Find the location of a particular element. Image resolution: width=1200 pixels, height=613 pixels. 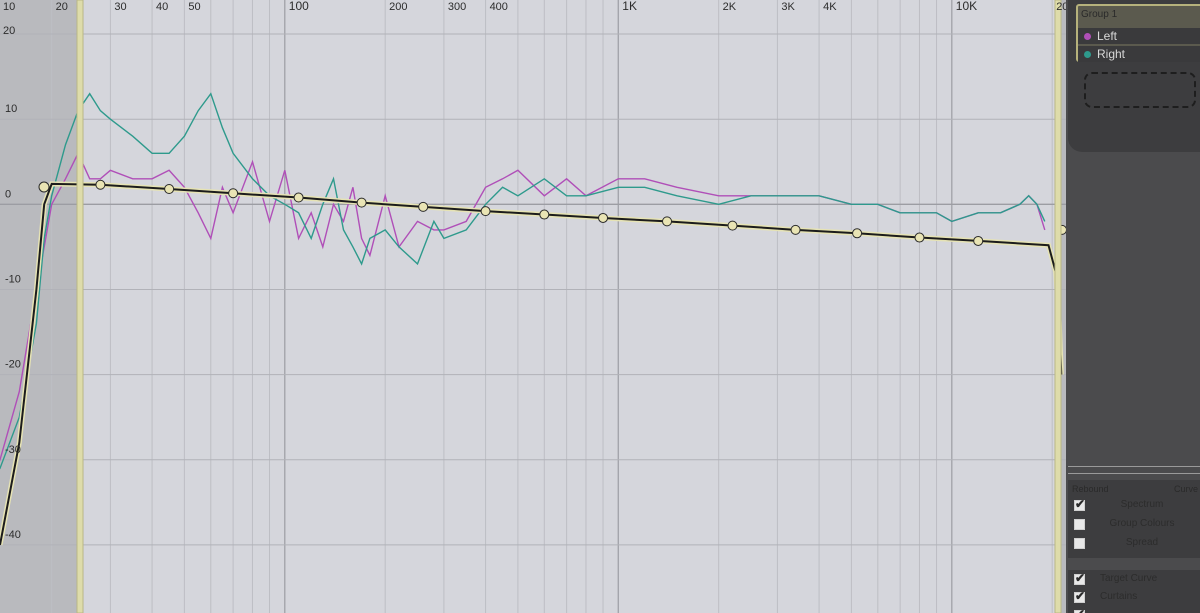

option-group-colours: Group Colours is located at coordinates (1134, 525).